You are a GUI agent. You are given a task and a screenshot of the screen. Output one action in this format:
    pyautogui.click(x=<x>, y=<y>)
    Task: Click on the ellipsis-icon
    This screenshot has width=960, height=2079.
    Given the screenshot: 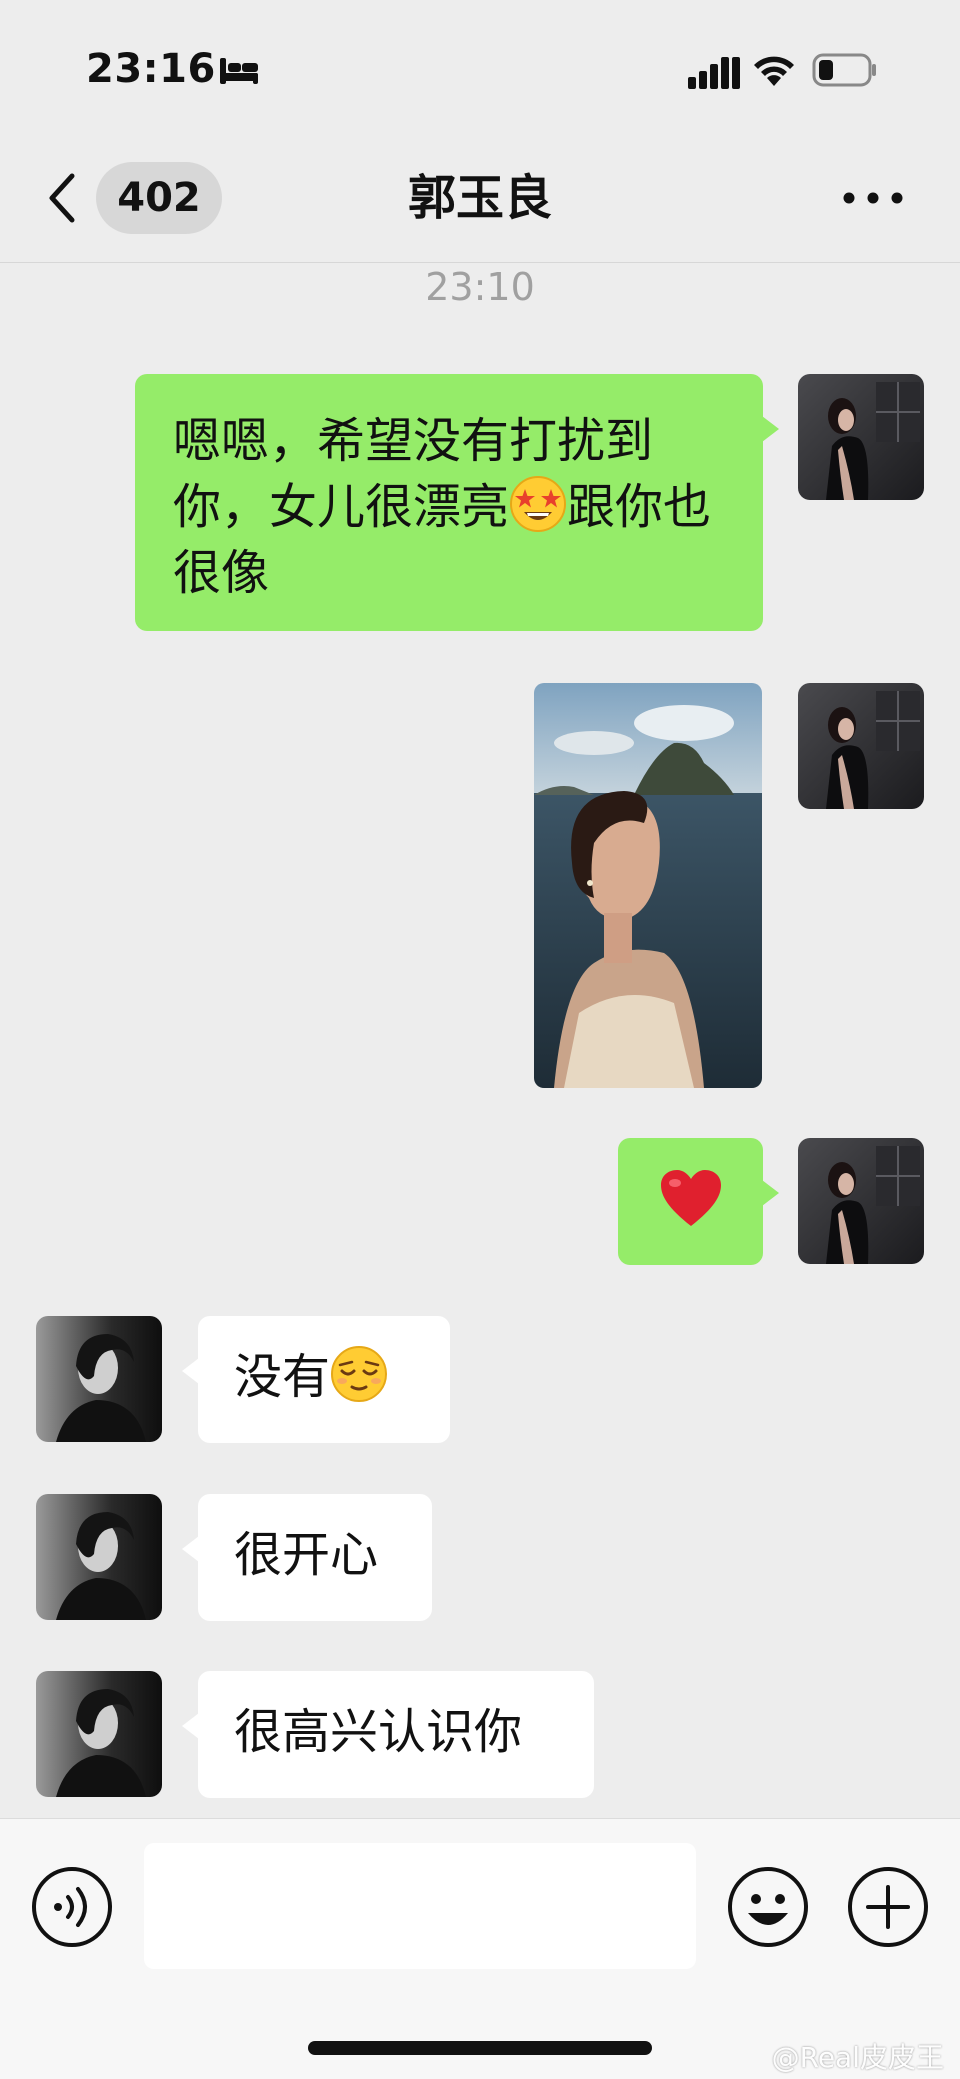 What is the action you would take?
    pyautogui.click(x=873, y=198)
    